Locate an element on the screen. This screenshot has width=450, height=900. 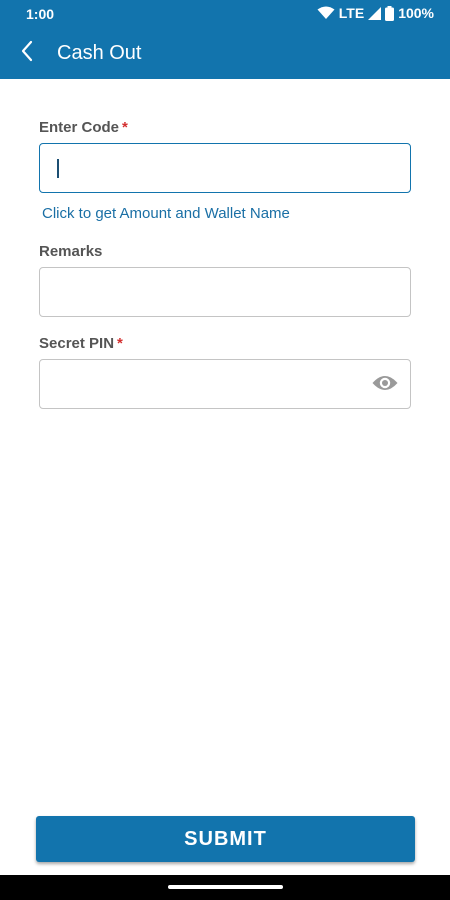
enter-code-input is located at coordinates (225, 168).